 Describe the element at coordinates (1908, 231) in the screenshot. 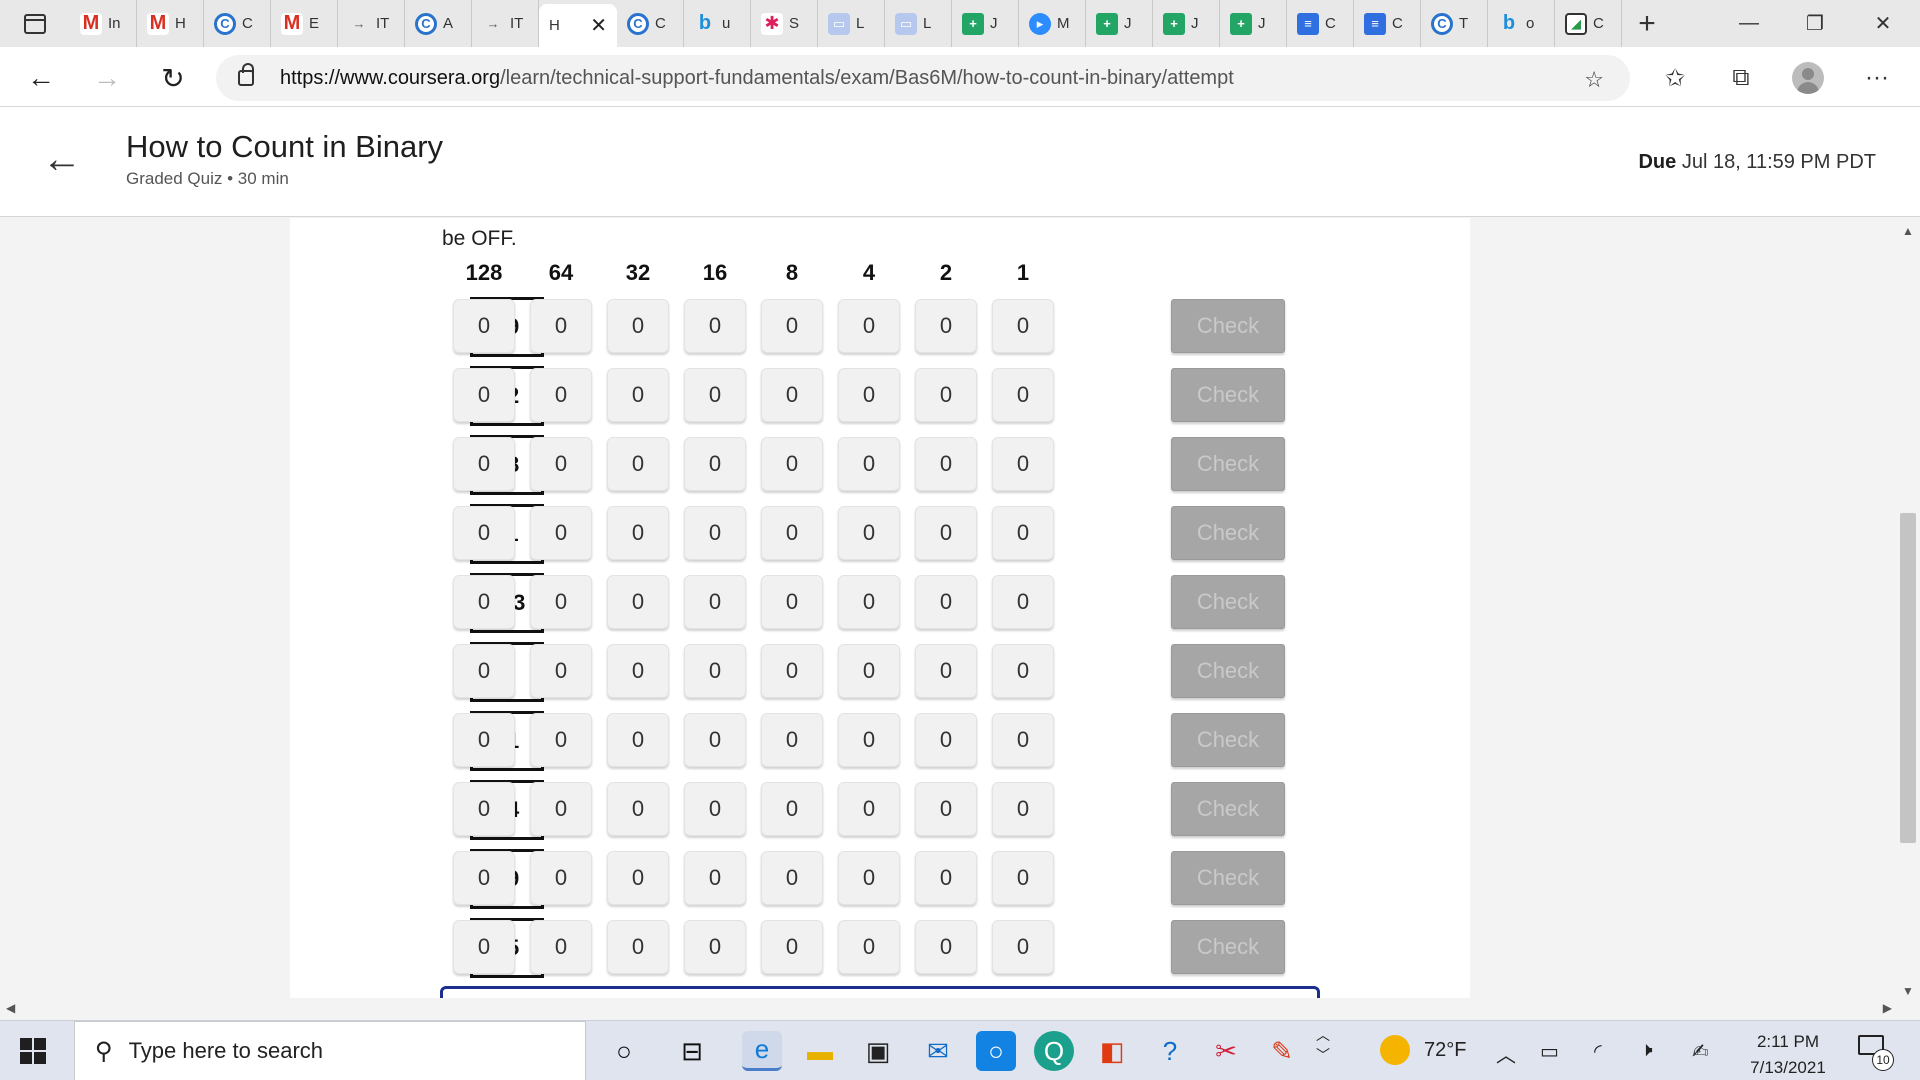

I see `scroll-up-icon: ▲` at that location.